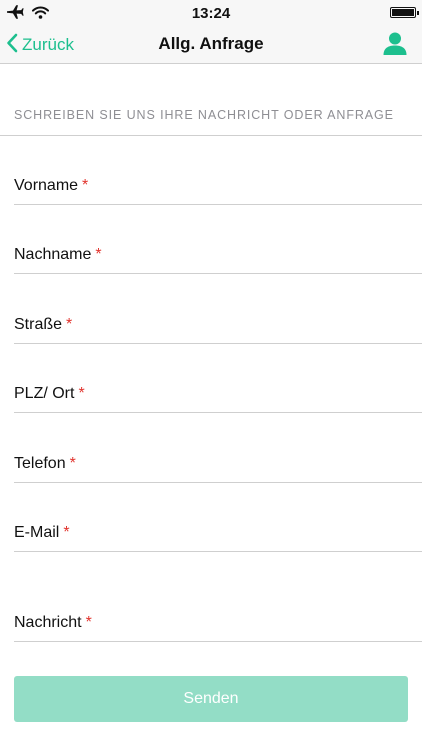 The height and width of the screenshot is (750, 422). I want to click on status-time: 13:24, so click(211, 13).